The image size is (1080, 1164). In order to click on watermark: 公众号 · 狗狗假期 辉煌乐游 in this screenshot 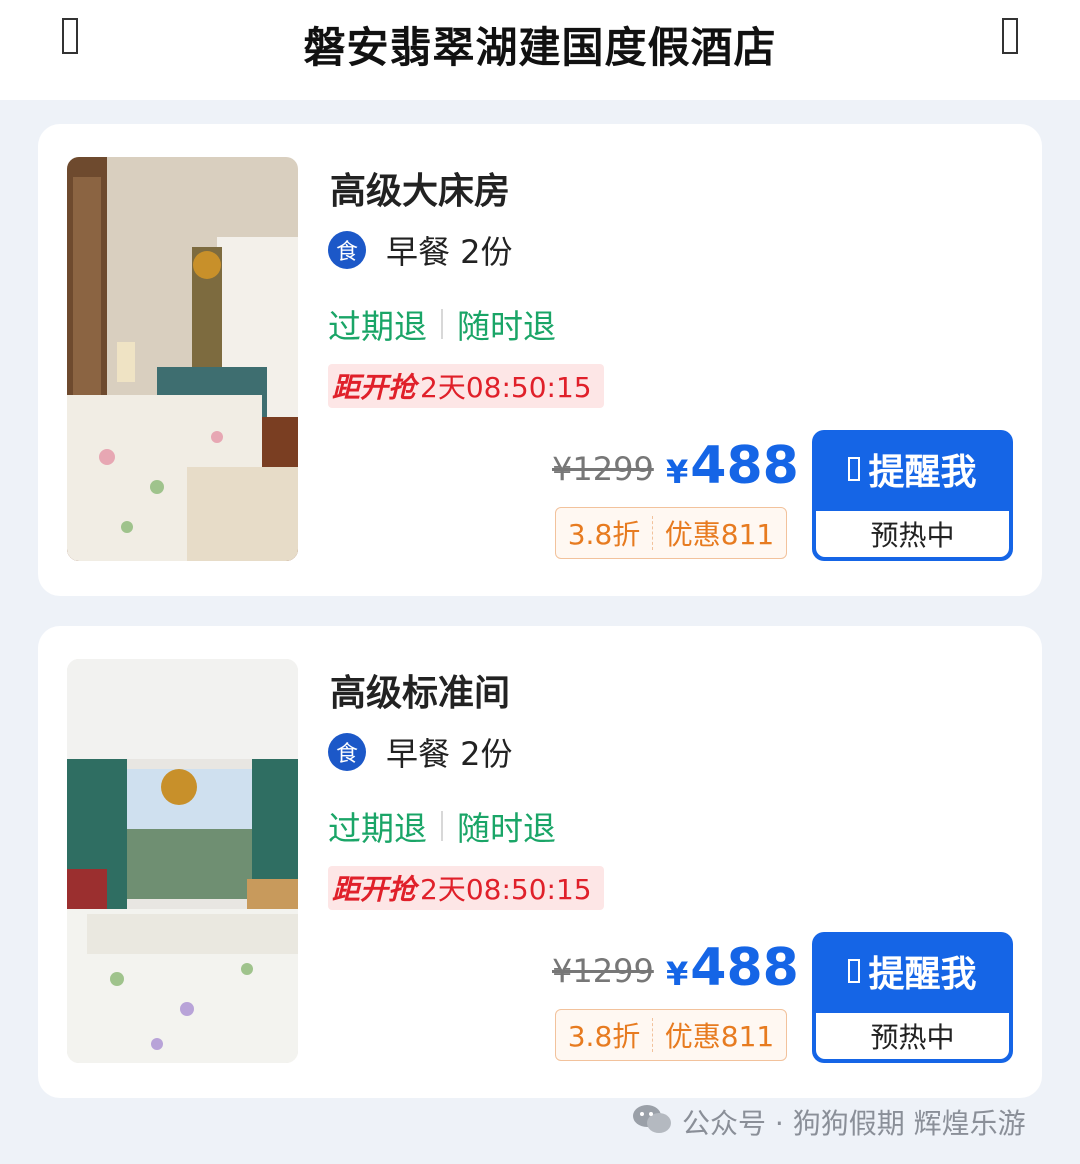, I will do `click(829, 1122)`.